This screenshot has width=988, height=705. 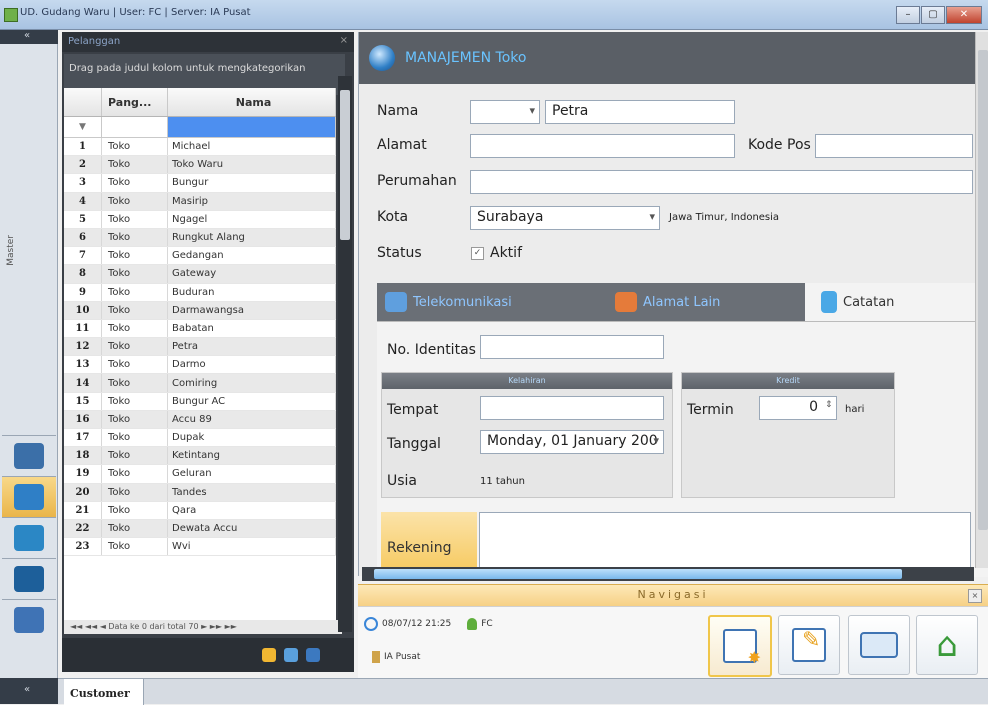 I want to click on row-indicator-header, so click(x=83, y=102).